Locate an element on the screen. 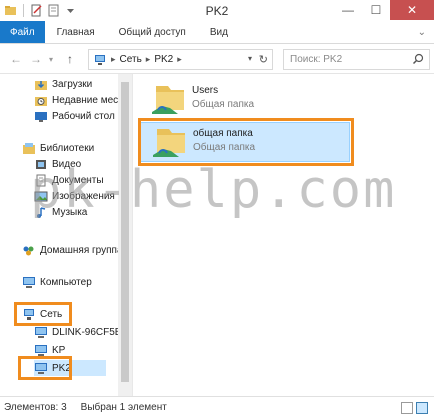 The height and width of the screenshot is (418, 434). sidebar-item-libraries: Библиотеки is located at coordinates (58, 148).